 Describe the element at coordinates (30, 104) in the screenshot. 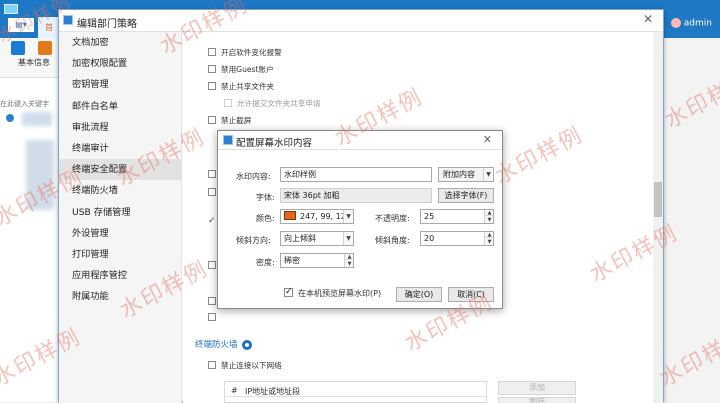

I see `search-input` at that location.